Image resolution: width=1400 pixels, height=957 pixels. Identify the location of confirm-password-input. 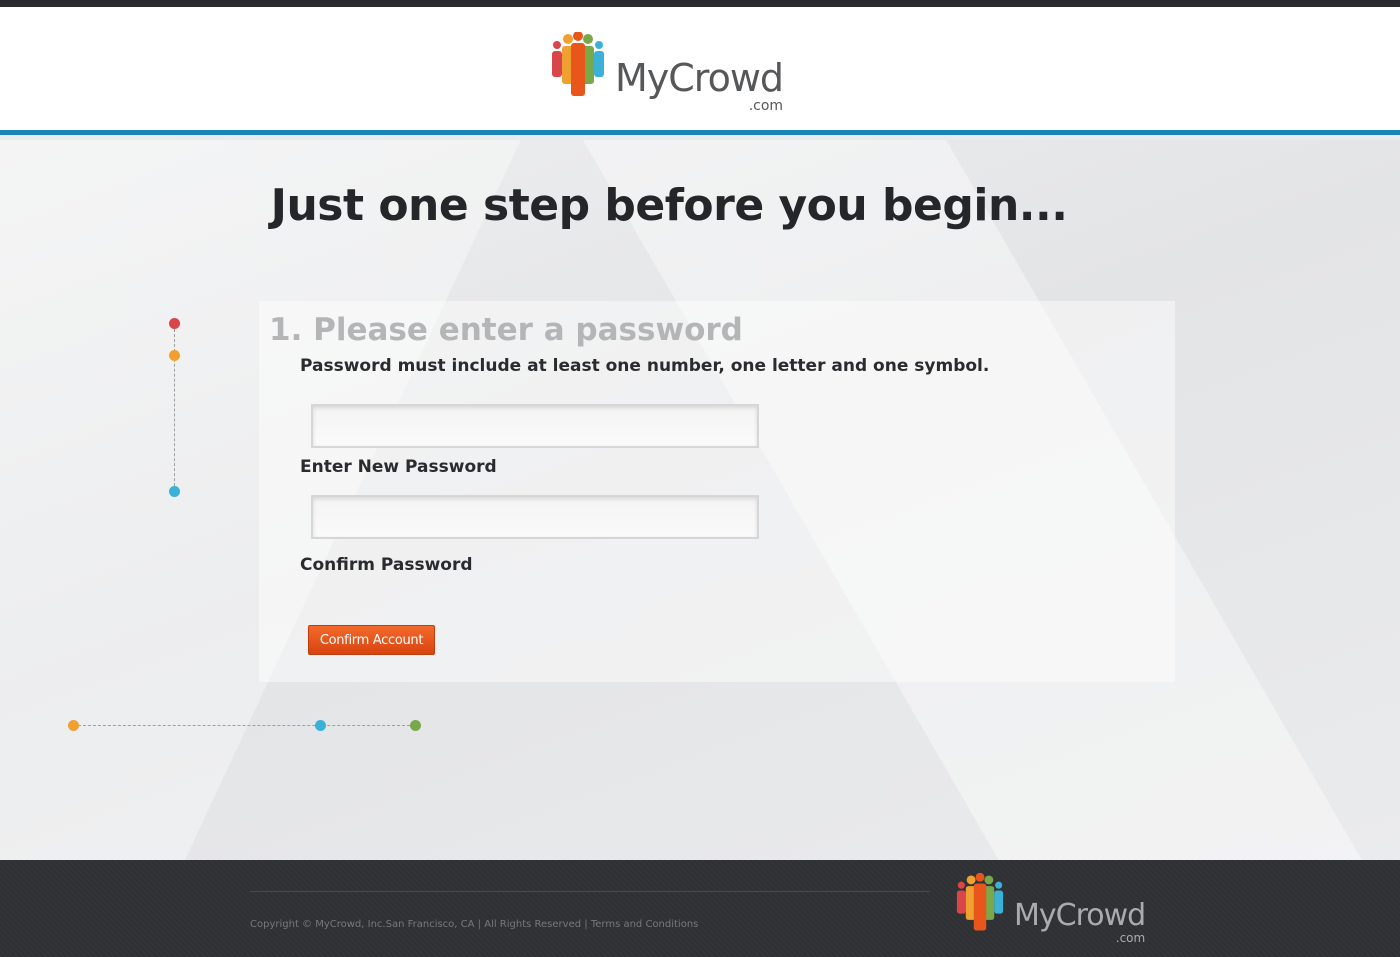
(535, 517).